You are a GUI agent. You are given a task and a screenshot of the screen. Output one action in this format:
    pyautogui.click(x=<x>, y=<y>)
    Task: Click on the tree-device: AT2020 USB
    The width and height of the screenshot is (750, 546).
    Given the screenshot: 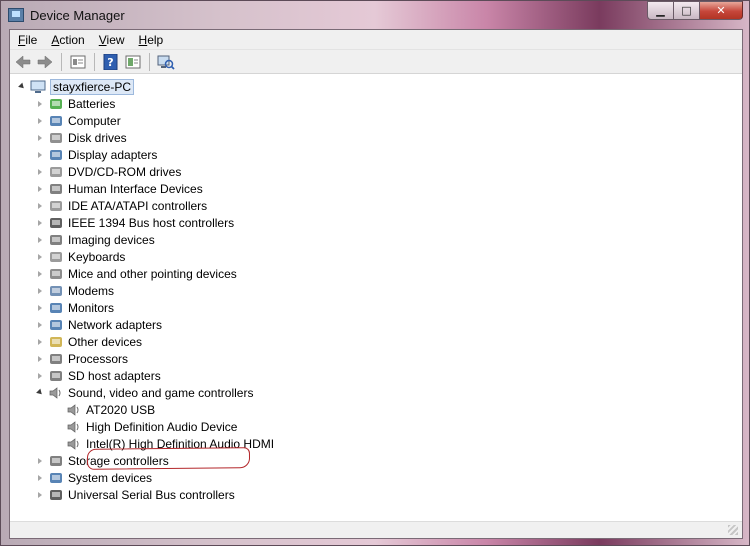 What is the action you would take?
    pyautogui.click(x=104, y=409)
    